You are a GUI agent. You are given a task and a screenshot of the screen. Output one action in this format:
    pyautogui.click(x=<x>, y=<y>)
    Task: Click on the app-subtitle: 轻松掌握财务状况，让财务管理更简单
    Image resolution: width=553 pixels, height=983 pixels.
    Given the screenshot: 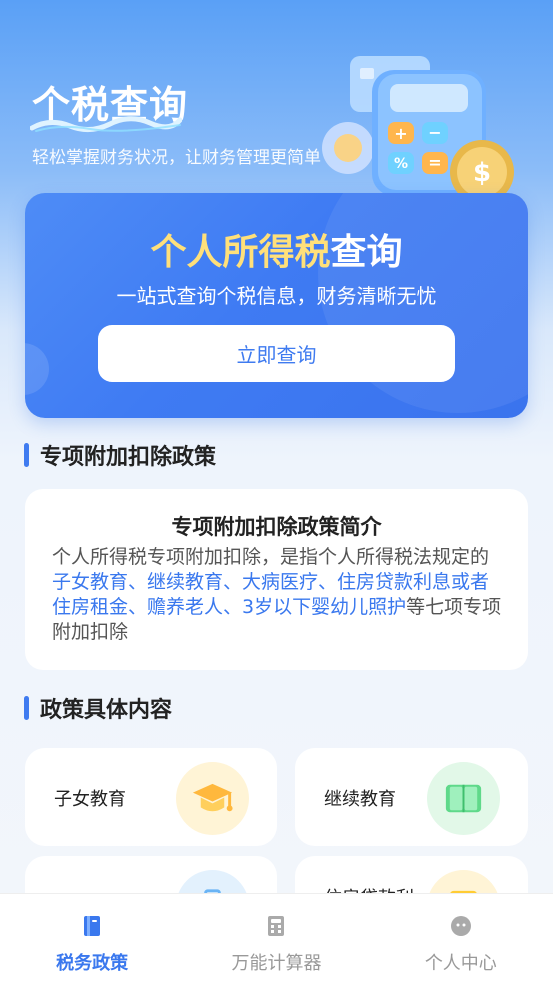 What is the action you would take?
    pyautogui.click(x=176, y=158)
    